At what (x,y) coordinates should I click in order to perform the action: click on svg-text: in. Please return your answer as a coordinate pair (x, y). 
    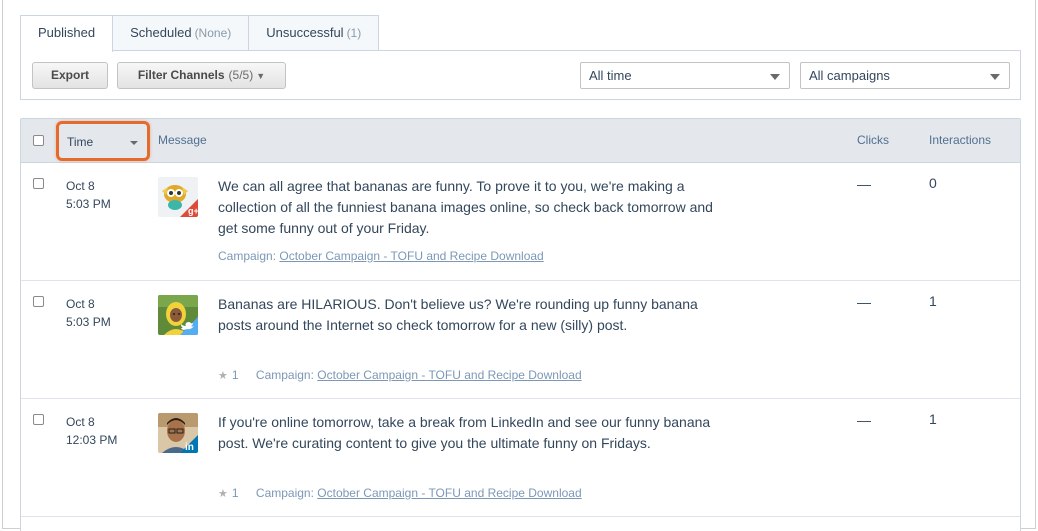
    Looking at the image, I should click on (189, 447).